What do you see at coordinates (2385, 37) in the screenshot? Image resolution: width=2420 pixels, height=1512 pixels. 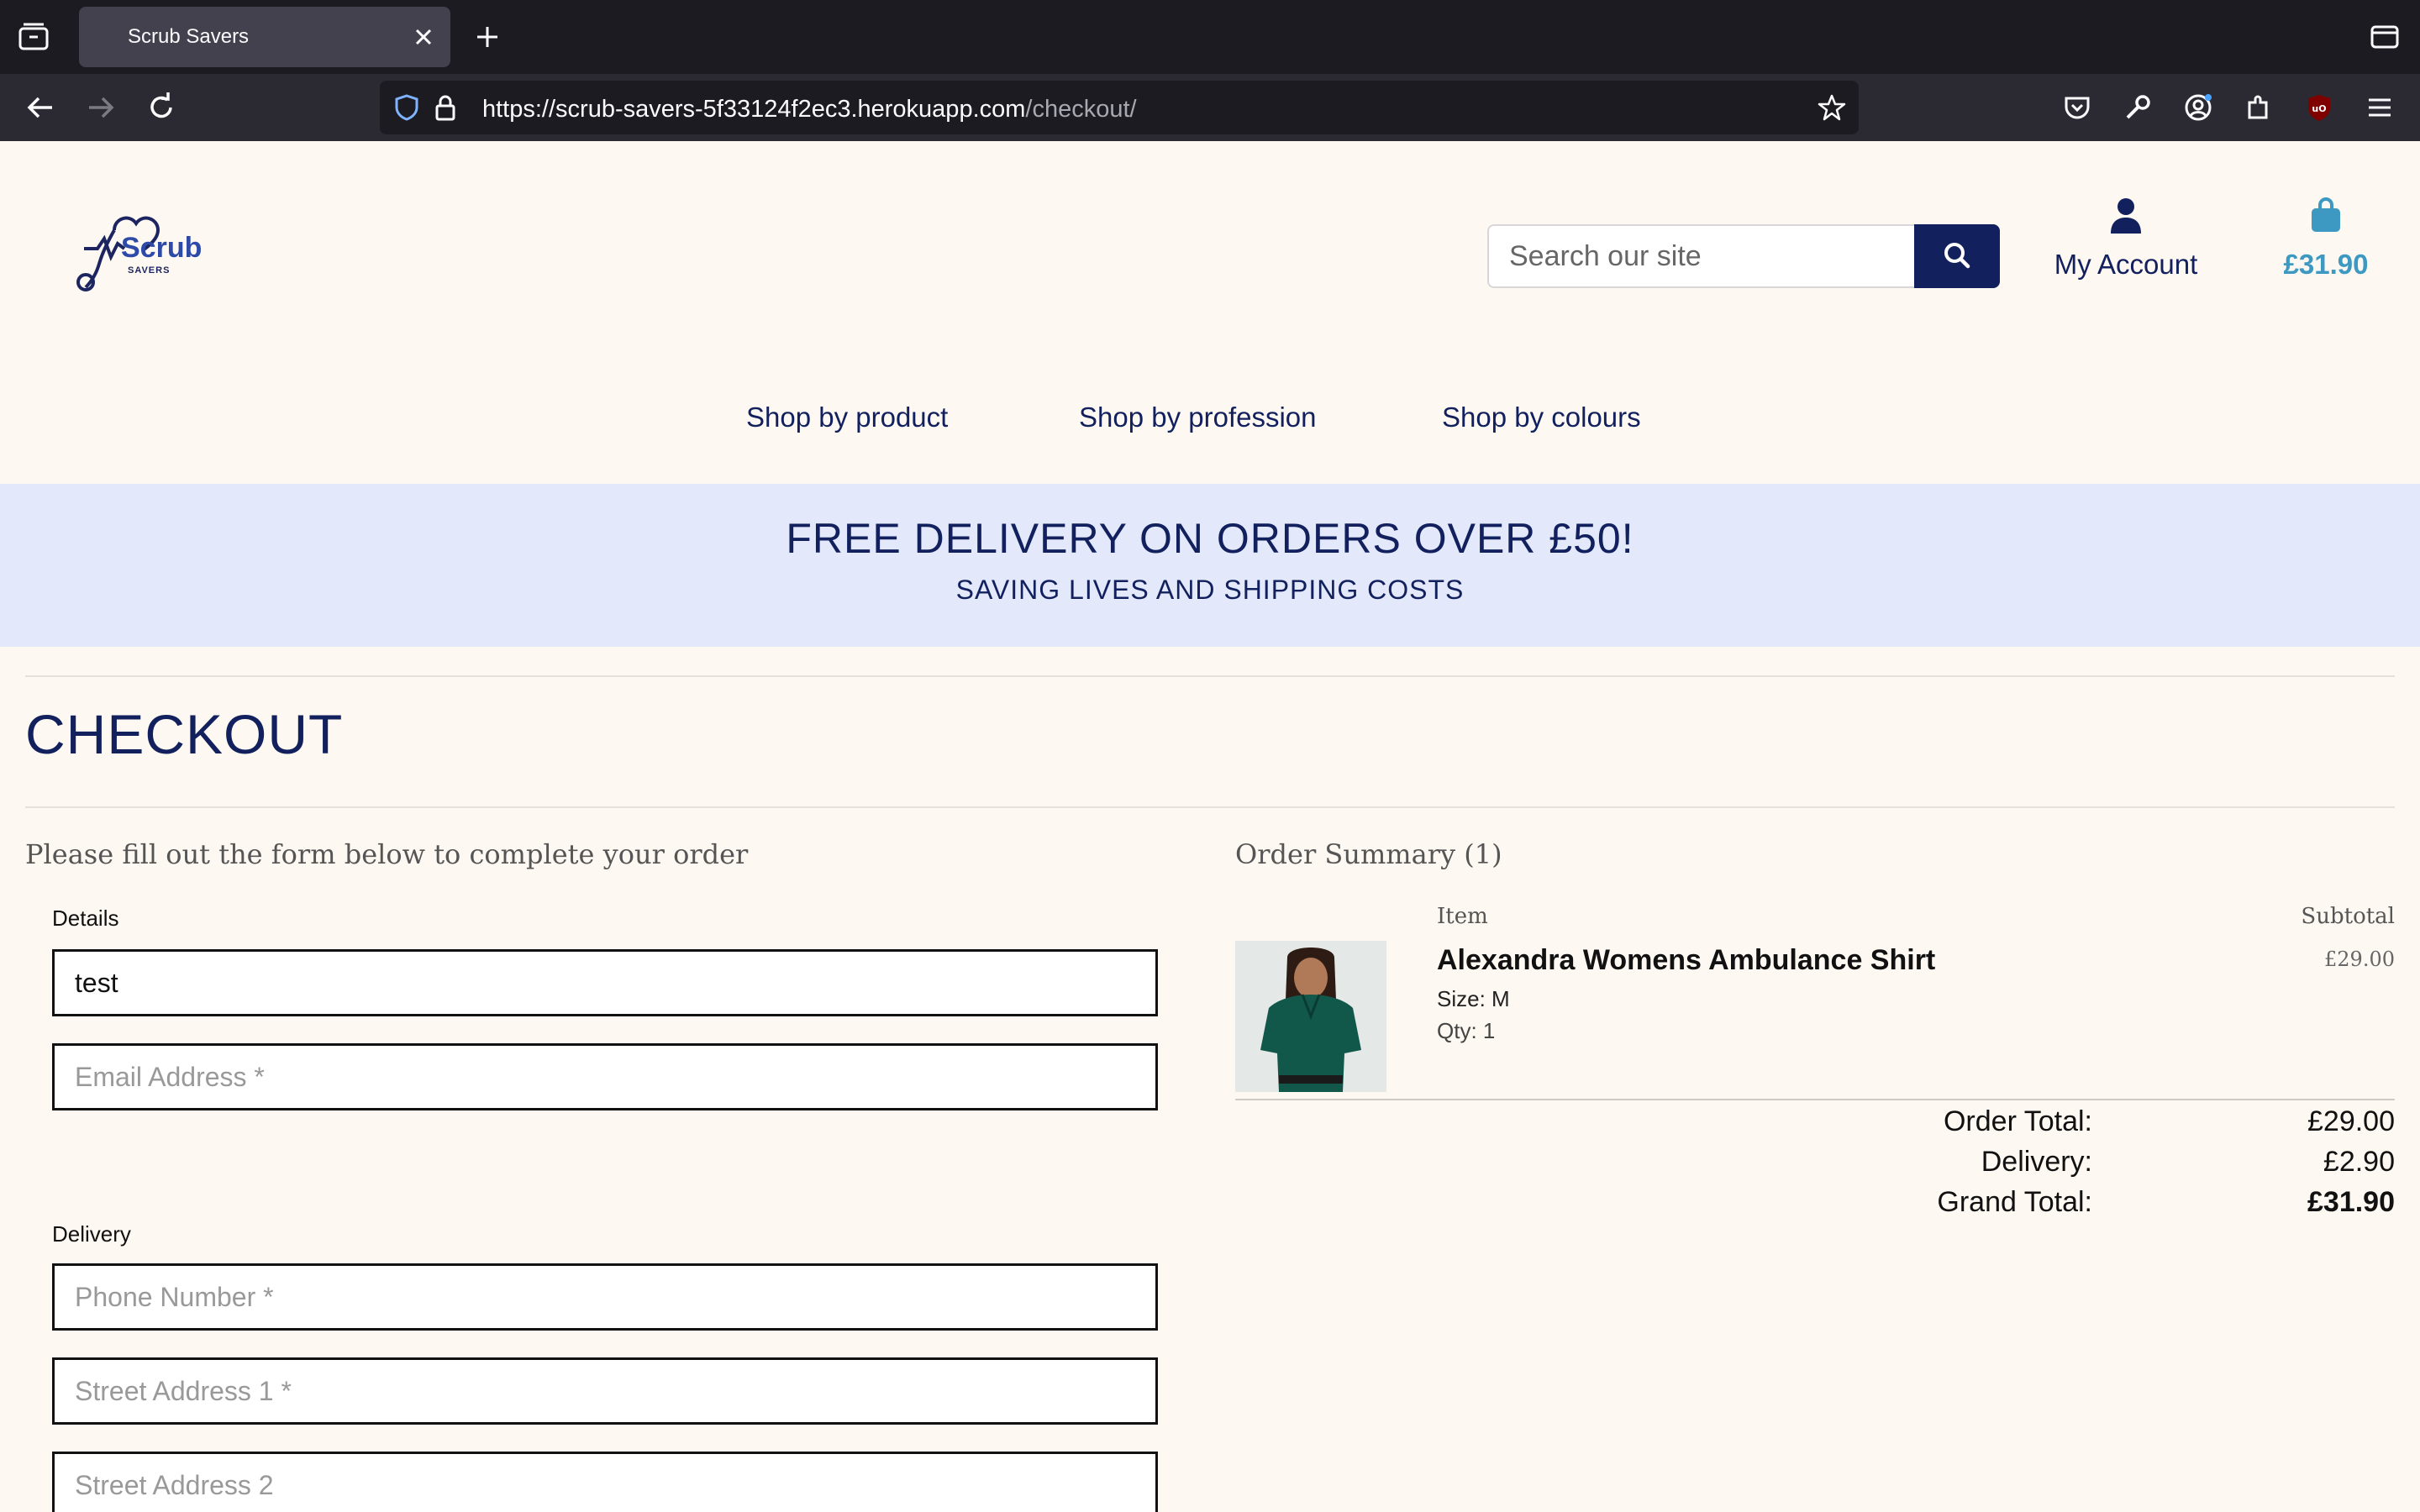 I see `window-list-icon` at bounding box center [2385, 37].